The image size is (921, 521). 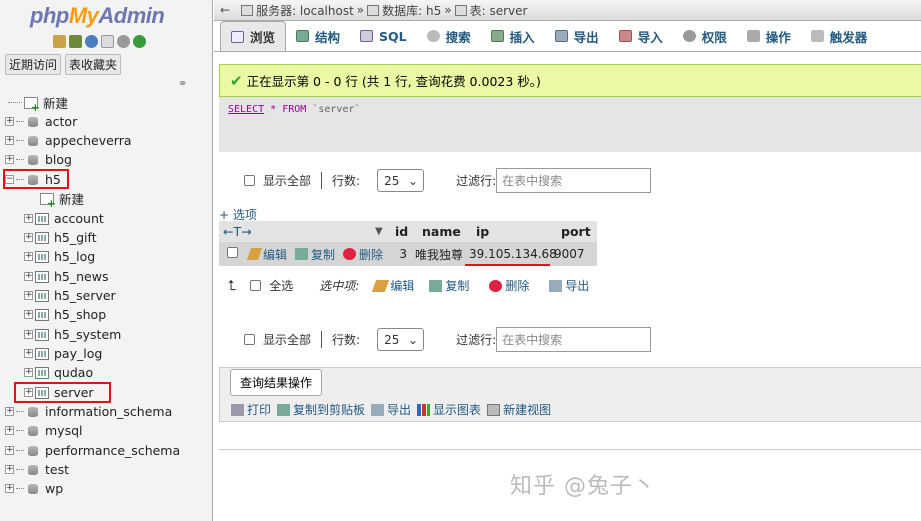 I want to click on filter-input: 在表中搜索, so click(x=574, y=180).